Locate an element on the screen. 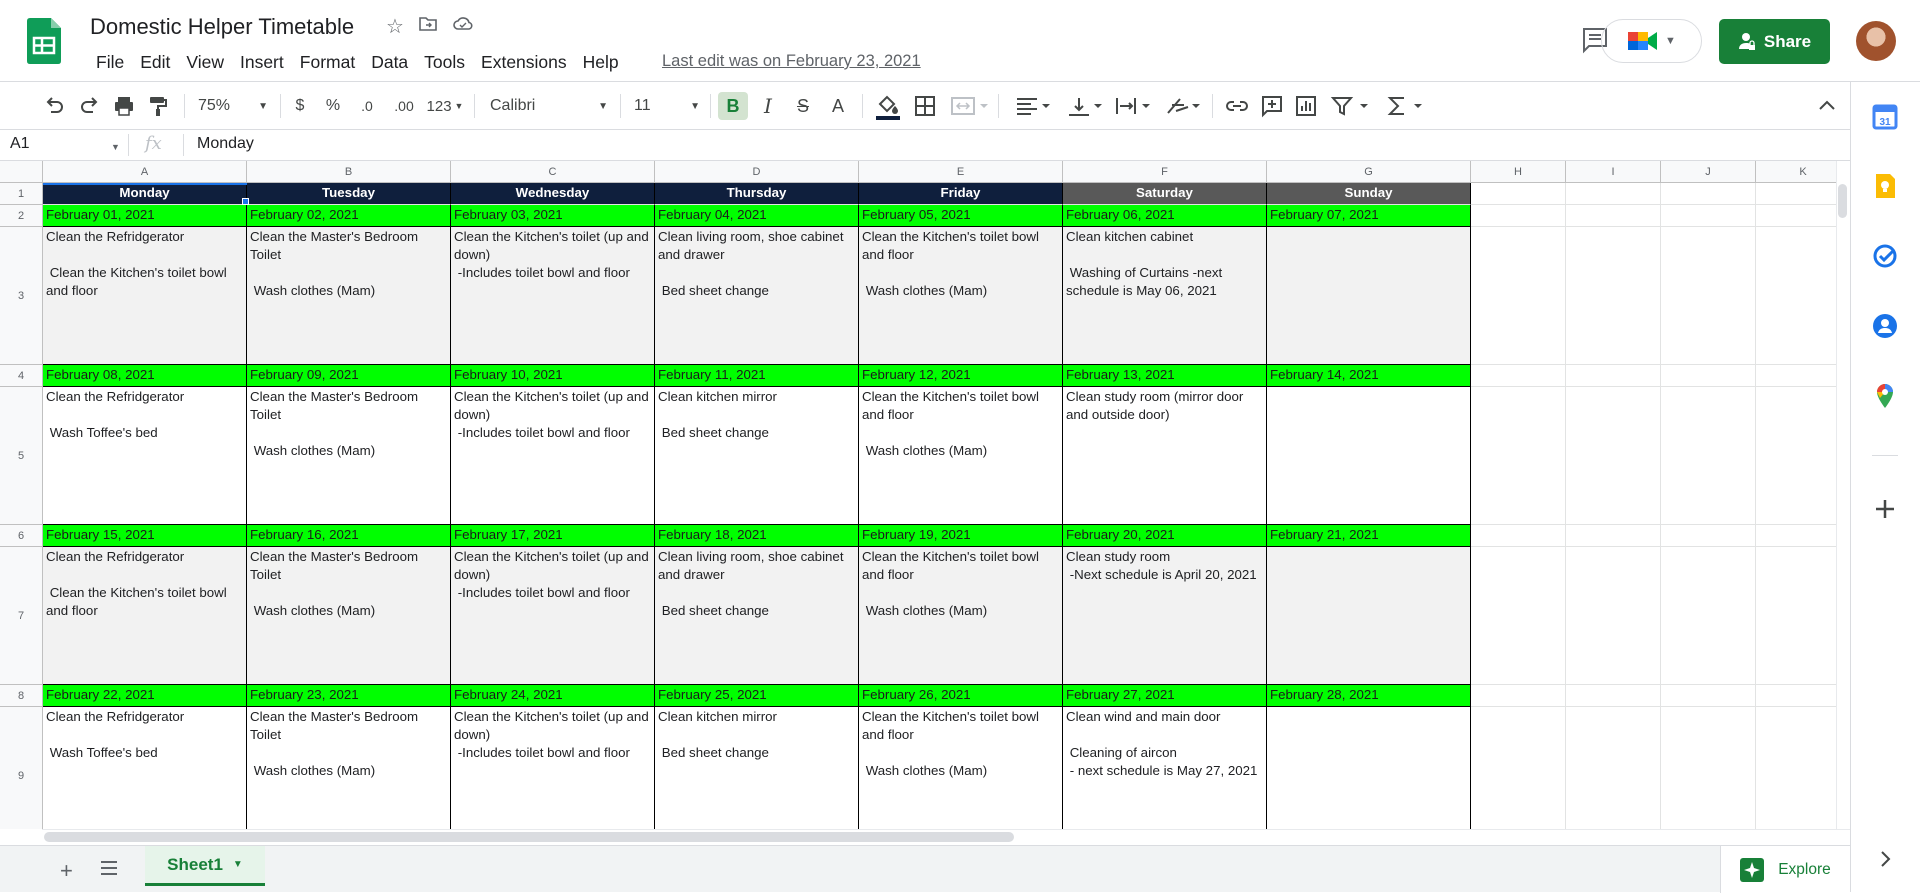  account-avatar is located at coordinates (1876, 41).